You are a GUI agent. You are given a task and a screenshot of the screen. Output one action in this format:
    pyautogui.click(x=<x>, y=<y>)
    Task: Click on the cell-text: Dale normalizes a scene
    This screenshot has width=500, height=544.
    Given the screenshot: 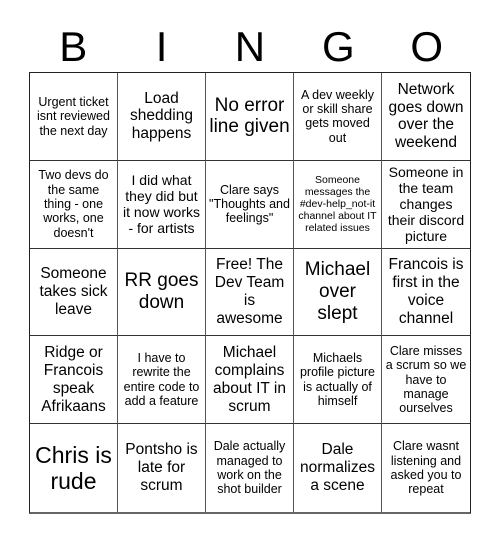 What is the action you would take?
    pyautogui.click(x=337, y=467)
    